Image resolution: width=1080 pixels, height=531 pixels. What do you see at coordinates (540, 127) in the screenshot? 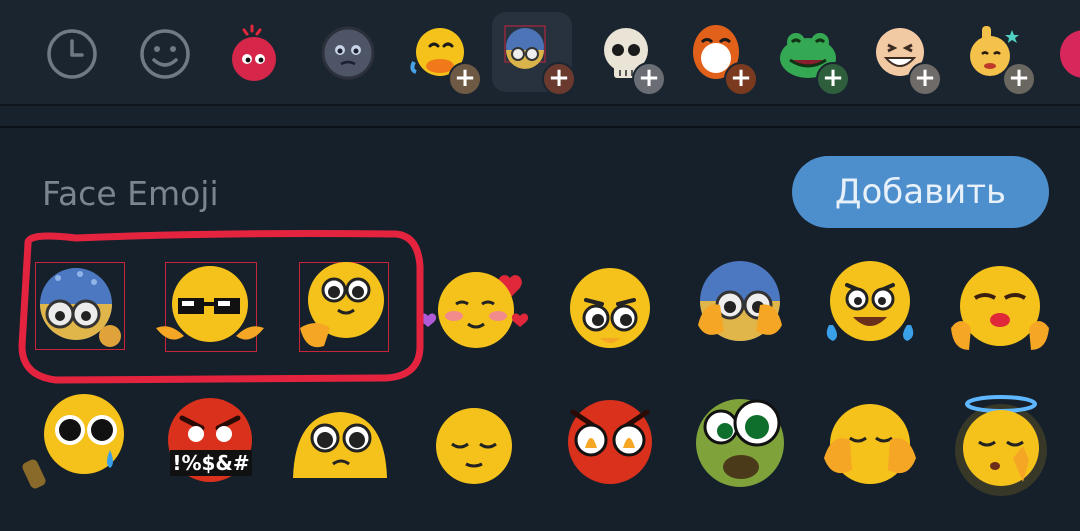
I see `divider` at bounding box center [540, 127].